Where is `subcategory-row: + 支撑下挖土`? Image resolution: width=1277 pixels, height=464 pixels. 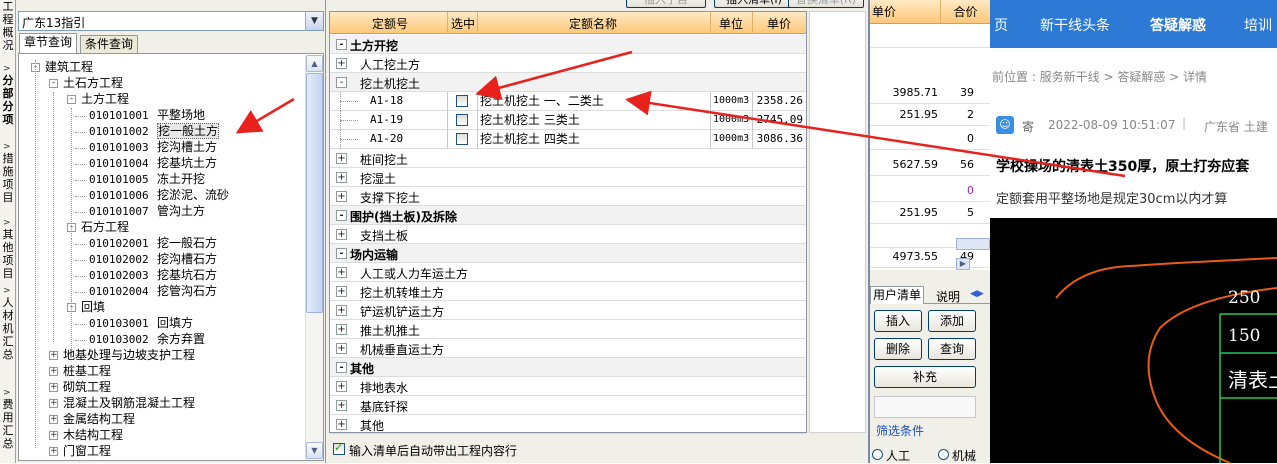
subcategory-row: + 支撑下挖土 is located at coordinates (568, 196).